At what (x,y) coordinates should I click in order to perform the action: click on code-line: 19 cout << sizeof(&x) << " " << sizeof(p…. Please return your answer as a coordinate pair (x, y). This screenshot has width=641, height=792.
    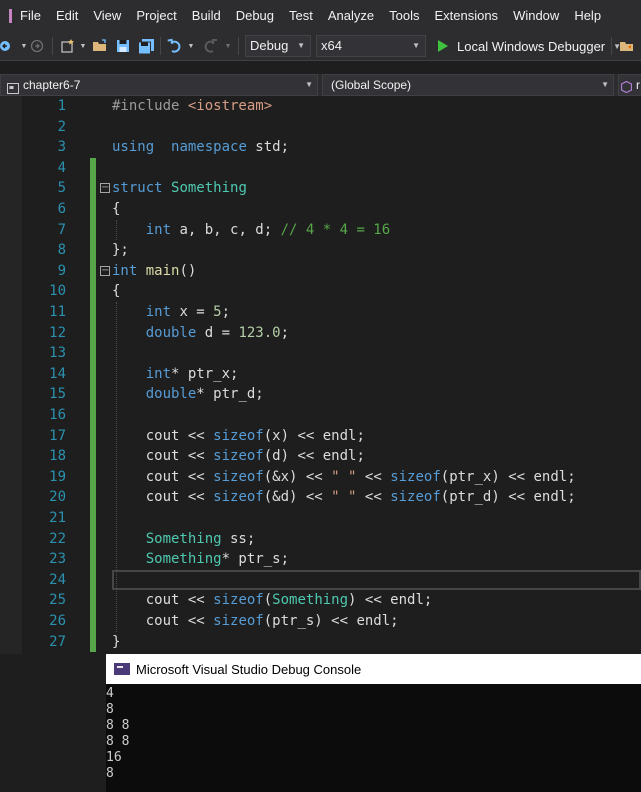
    Looking at the image, I should click on (320, 477).